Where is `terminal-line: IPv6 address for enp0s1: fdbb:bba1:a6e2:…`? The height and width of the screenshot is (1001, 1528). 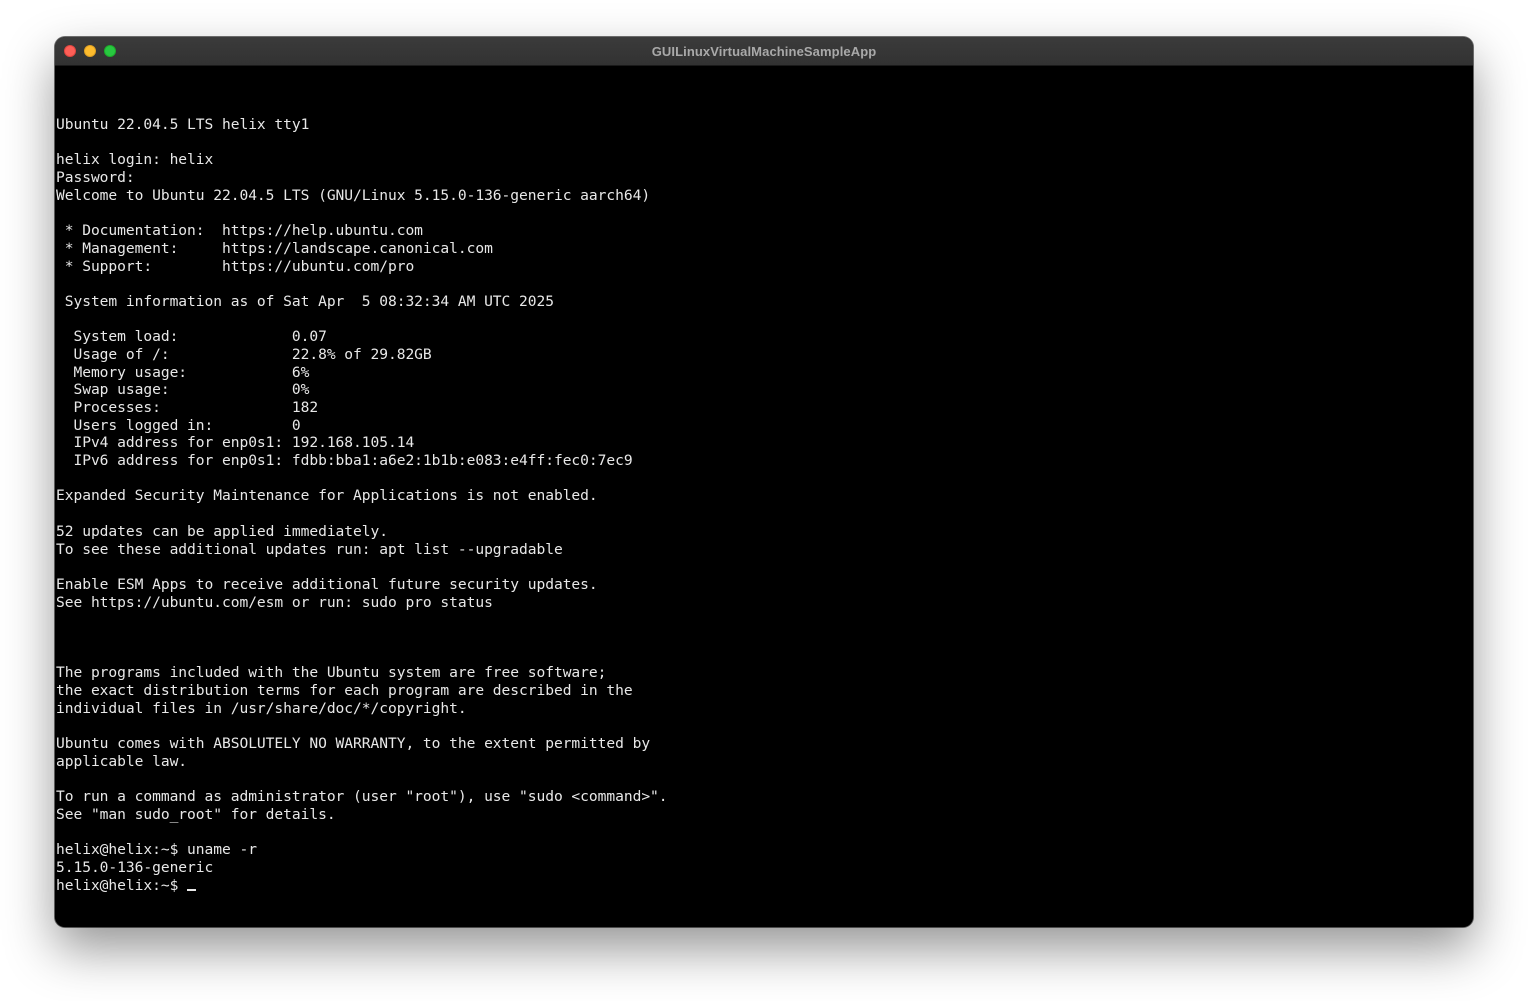 terminal-line: IPv6 address for enp0s1: fdbb:bba1:a6e2:… is located at coordinates (344, 461).